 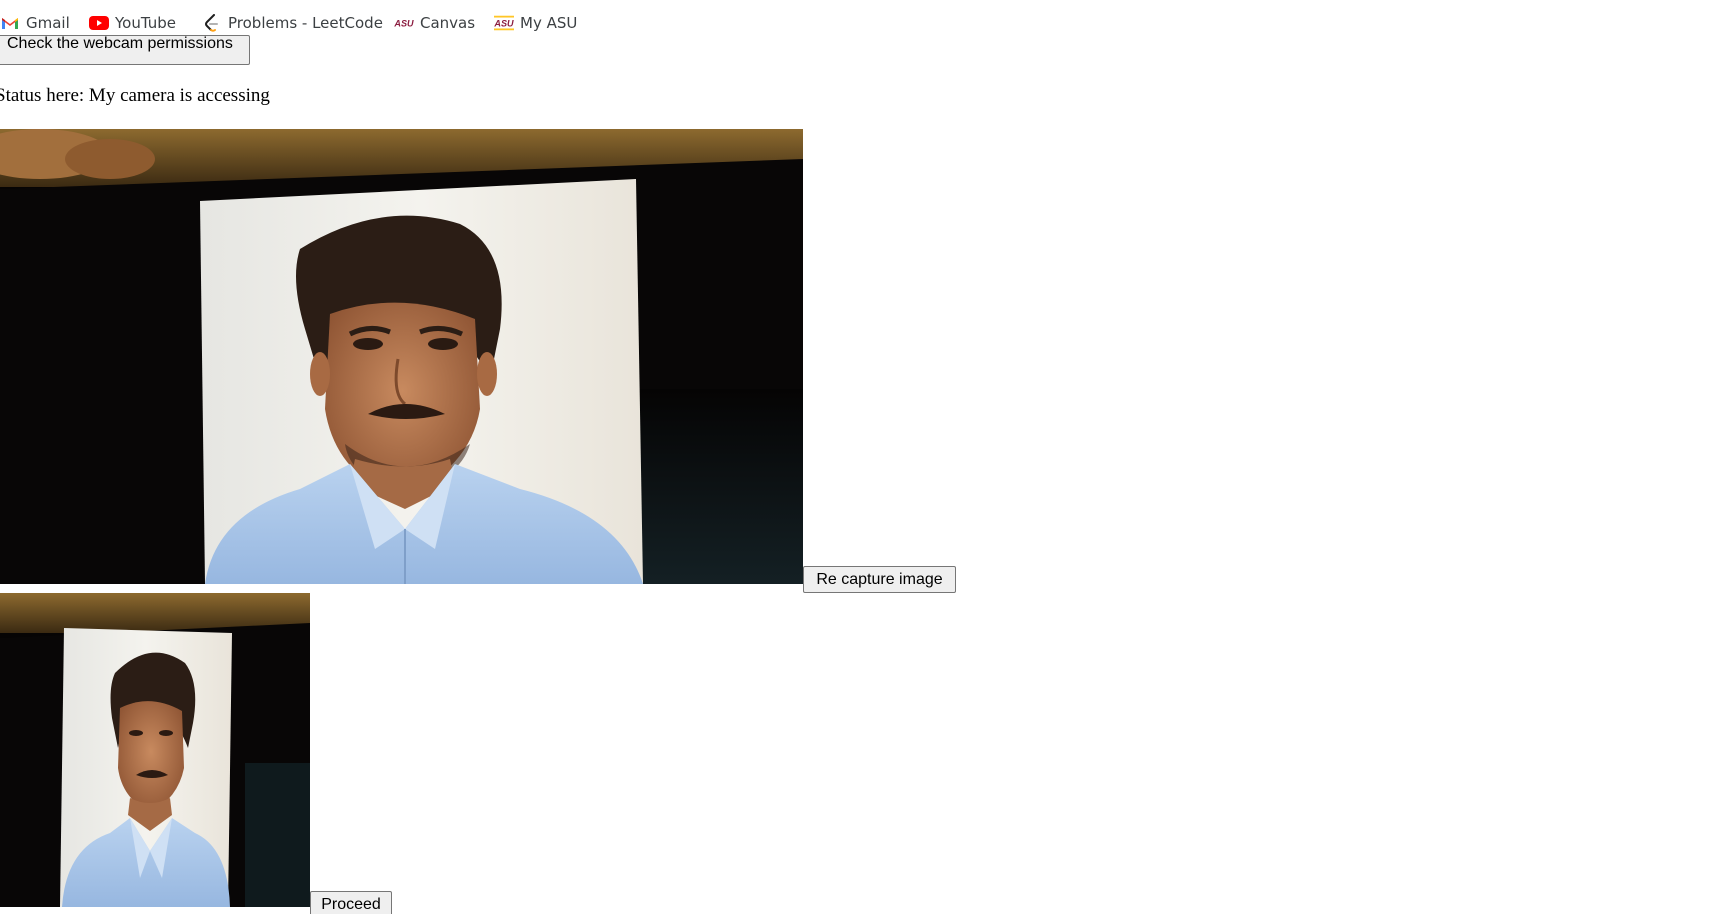 What do you see at coordinates (48, 23) in the screenshot?
I see `bookmark-gmail-label: Gmail` at bounding box center [48, 23].